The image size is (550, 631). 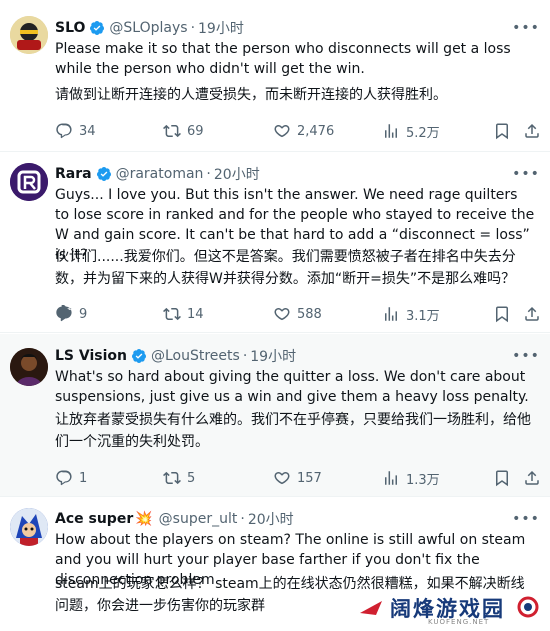 What do you see at coordinates (191, 478) in the screenshot?
I see `retweet-count: 5` at bounding box center [191, 478].